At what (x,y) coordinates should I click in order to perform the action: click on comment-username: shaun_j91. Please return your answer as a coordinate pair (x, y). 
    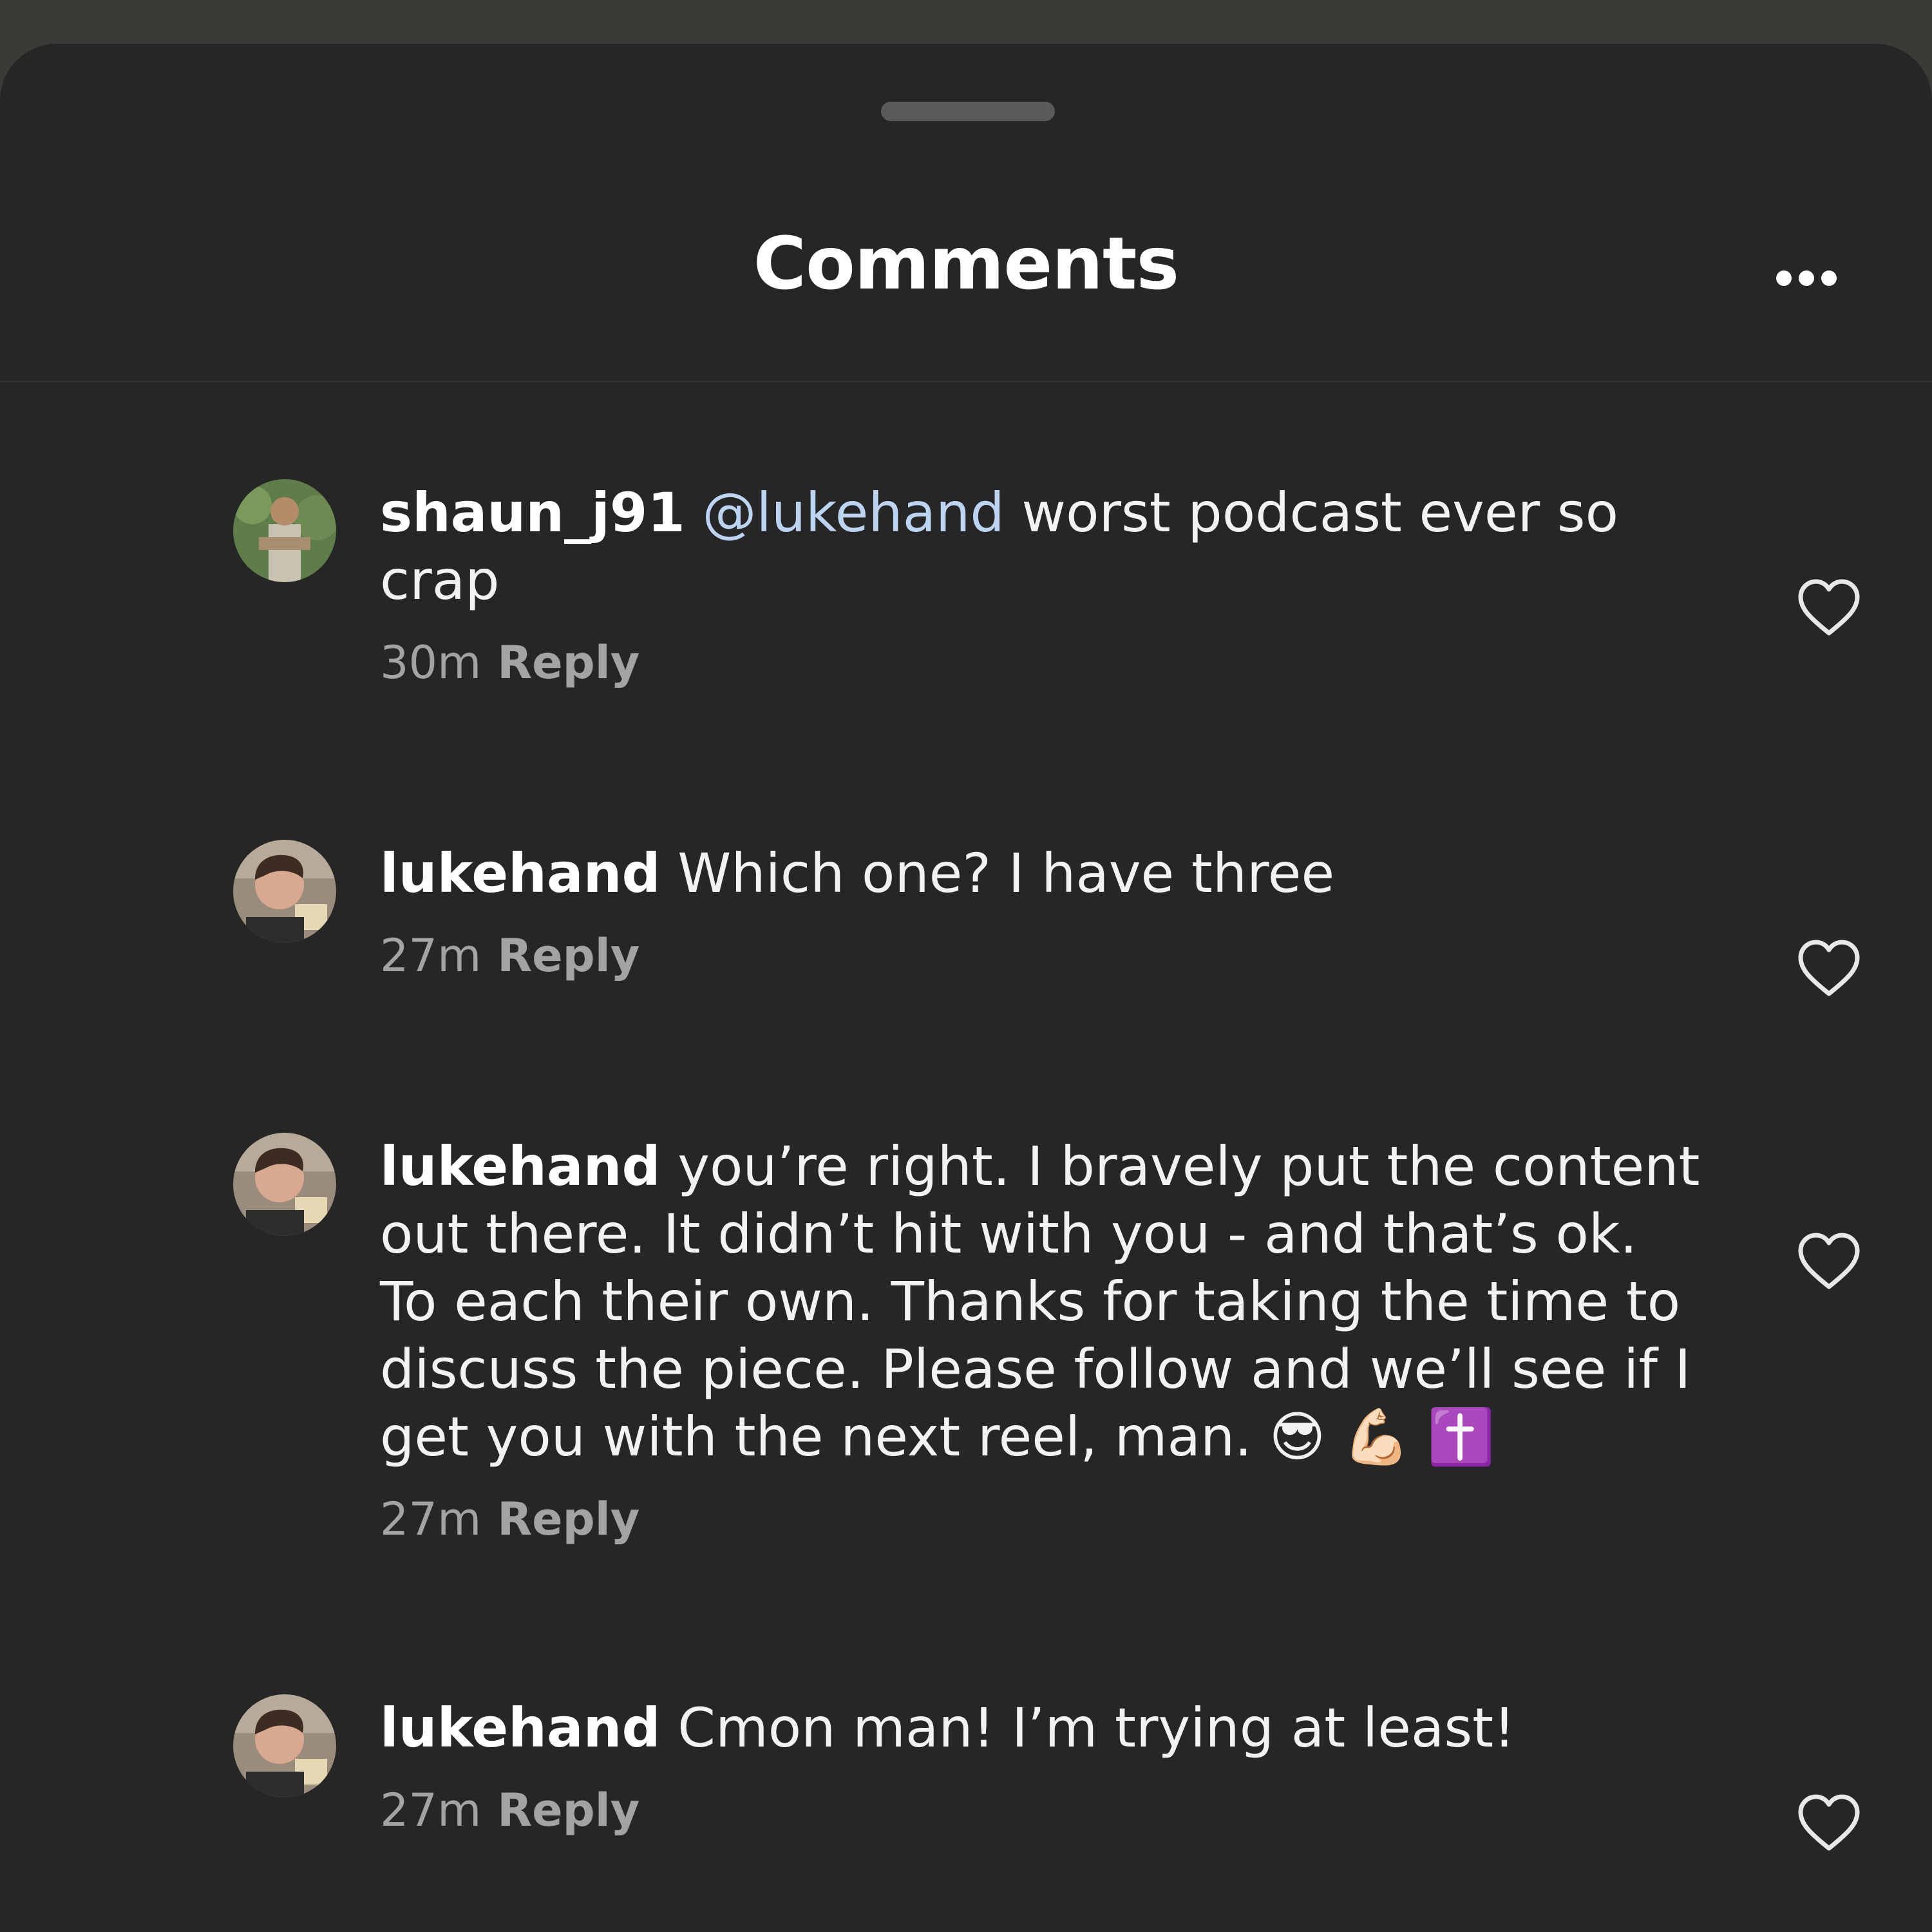
    Looking at the image, I should click on (532, 512).